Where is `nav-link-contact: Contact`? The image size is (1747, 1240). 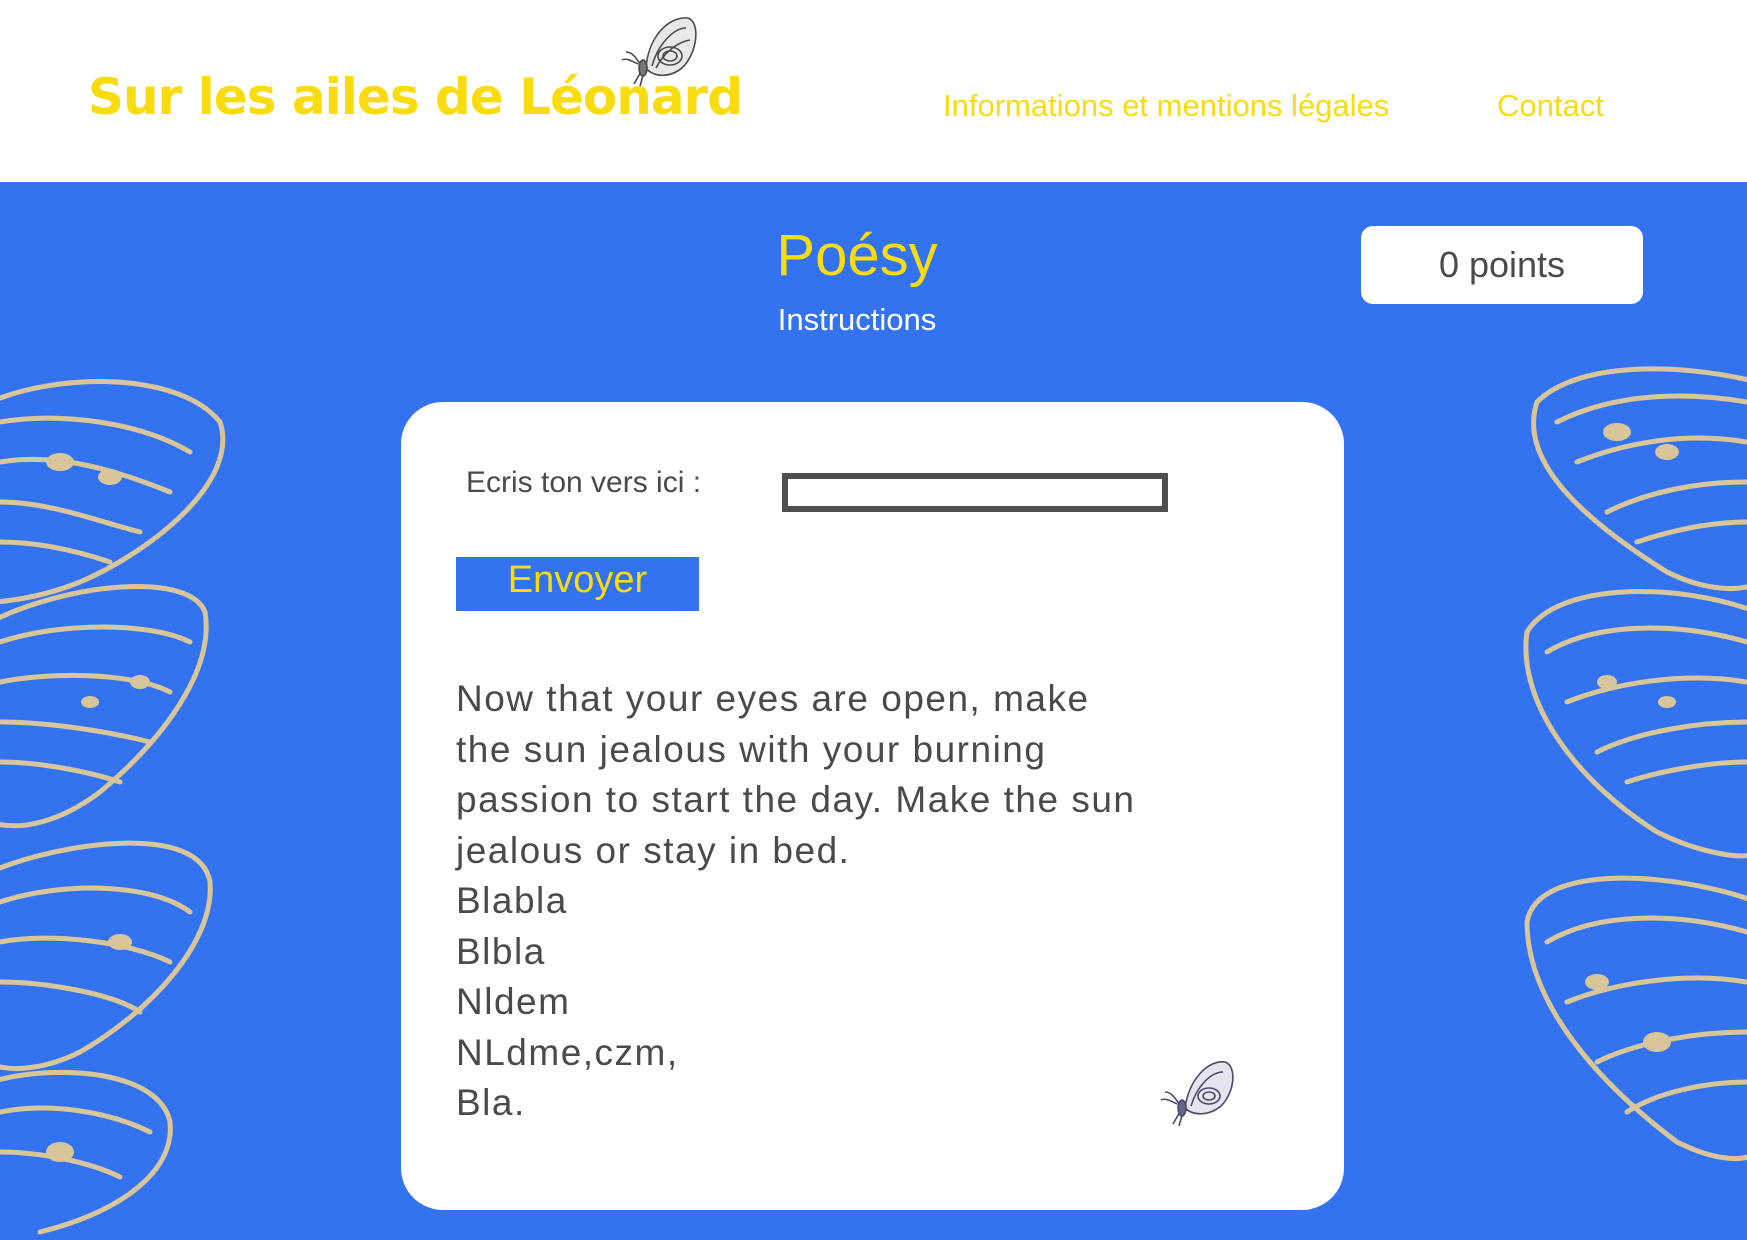
nav-link-contact: Contact is located at coordinates (1550, 106).